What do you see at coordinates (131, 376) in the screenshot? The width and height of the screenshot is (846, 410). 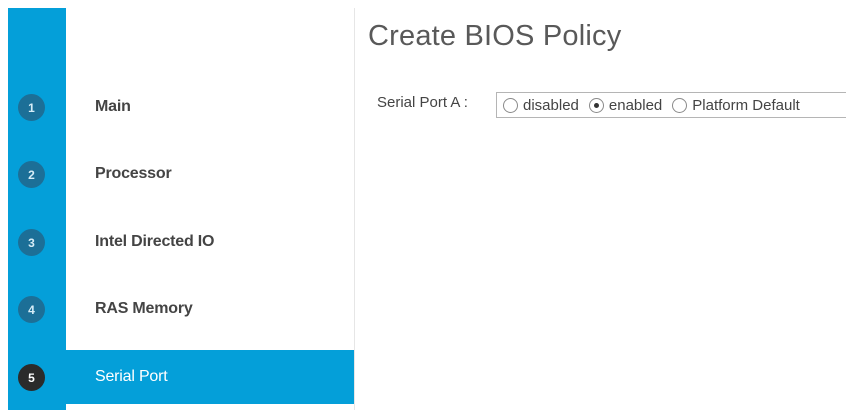 I see `step-label: Serial Port` at bounding box center [131, 376].